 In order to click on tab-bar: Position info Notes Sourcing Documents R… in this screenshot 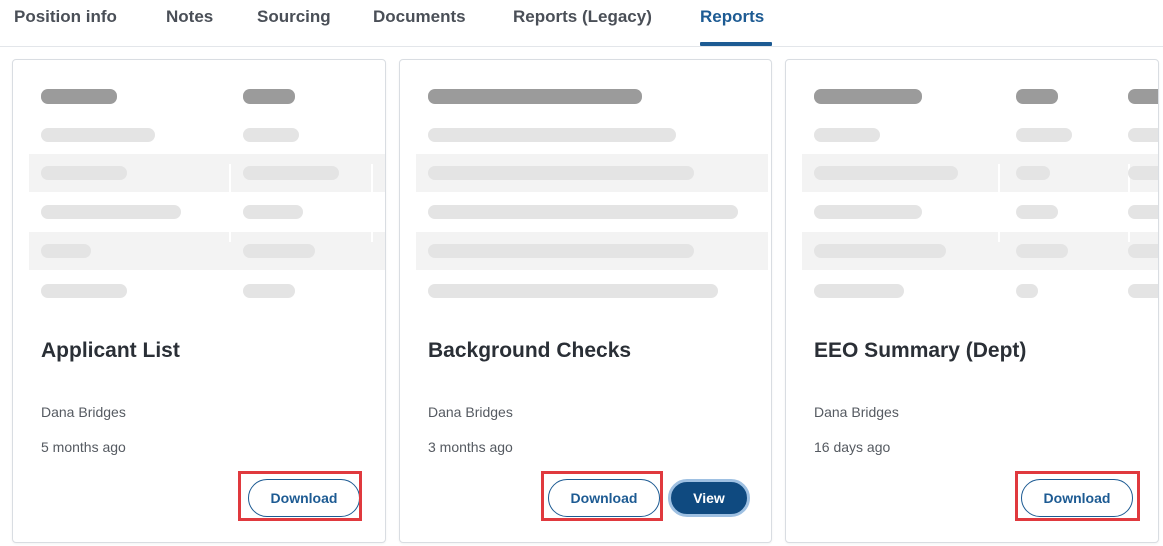, I will do `click(581, 23)`.